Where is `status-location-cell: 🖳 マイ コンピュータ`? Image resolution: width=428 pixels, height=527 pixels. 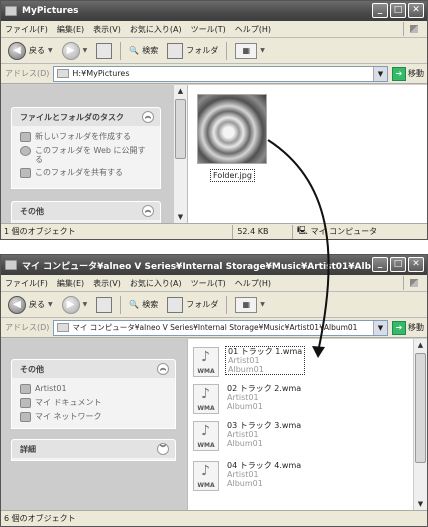
status-location-cell: 🖳 マイ コンピュータ is located at coordinates (359, 231).